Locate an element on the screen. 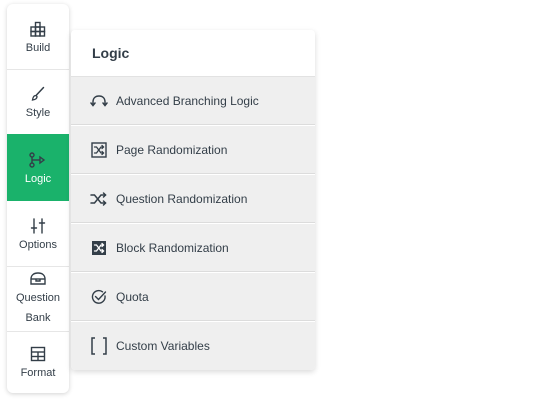 The image size is (533, 400). rail-item-format: Format is located at coordinates (38, 362).